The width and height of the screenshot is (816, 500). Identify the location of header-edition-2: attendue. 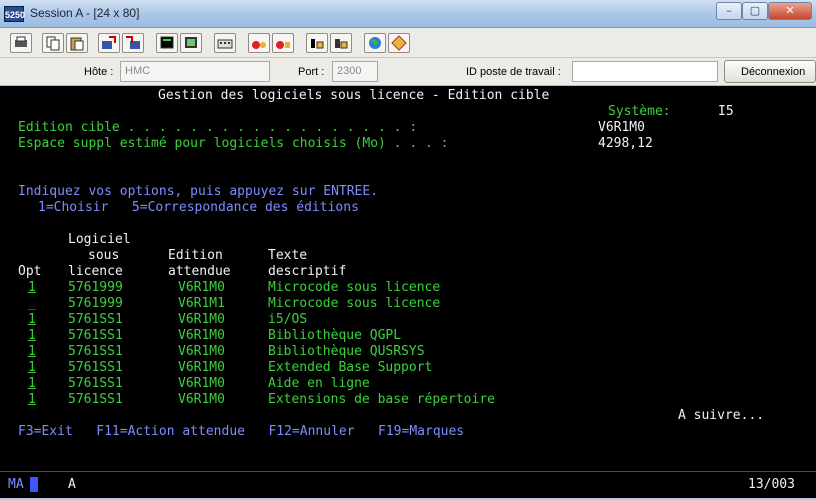
(199, 271).